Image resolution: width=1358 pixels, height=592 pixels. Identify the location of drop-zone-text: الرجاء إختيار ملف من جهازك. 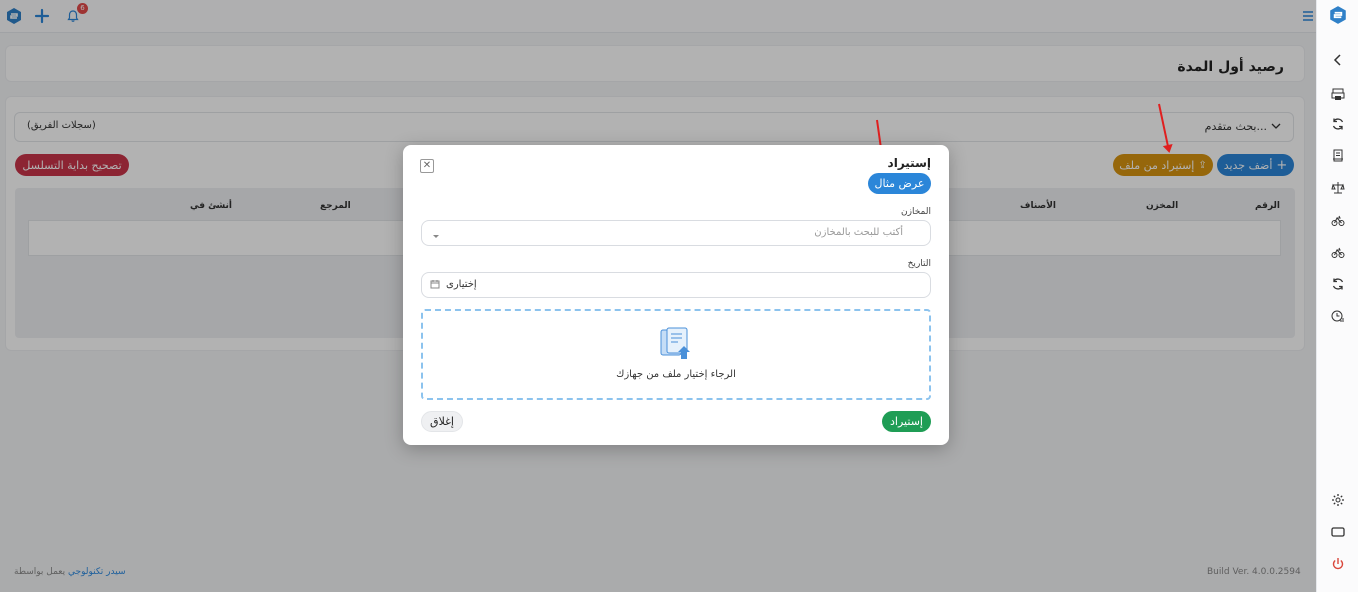
(676, 374).